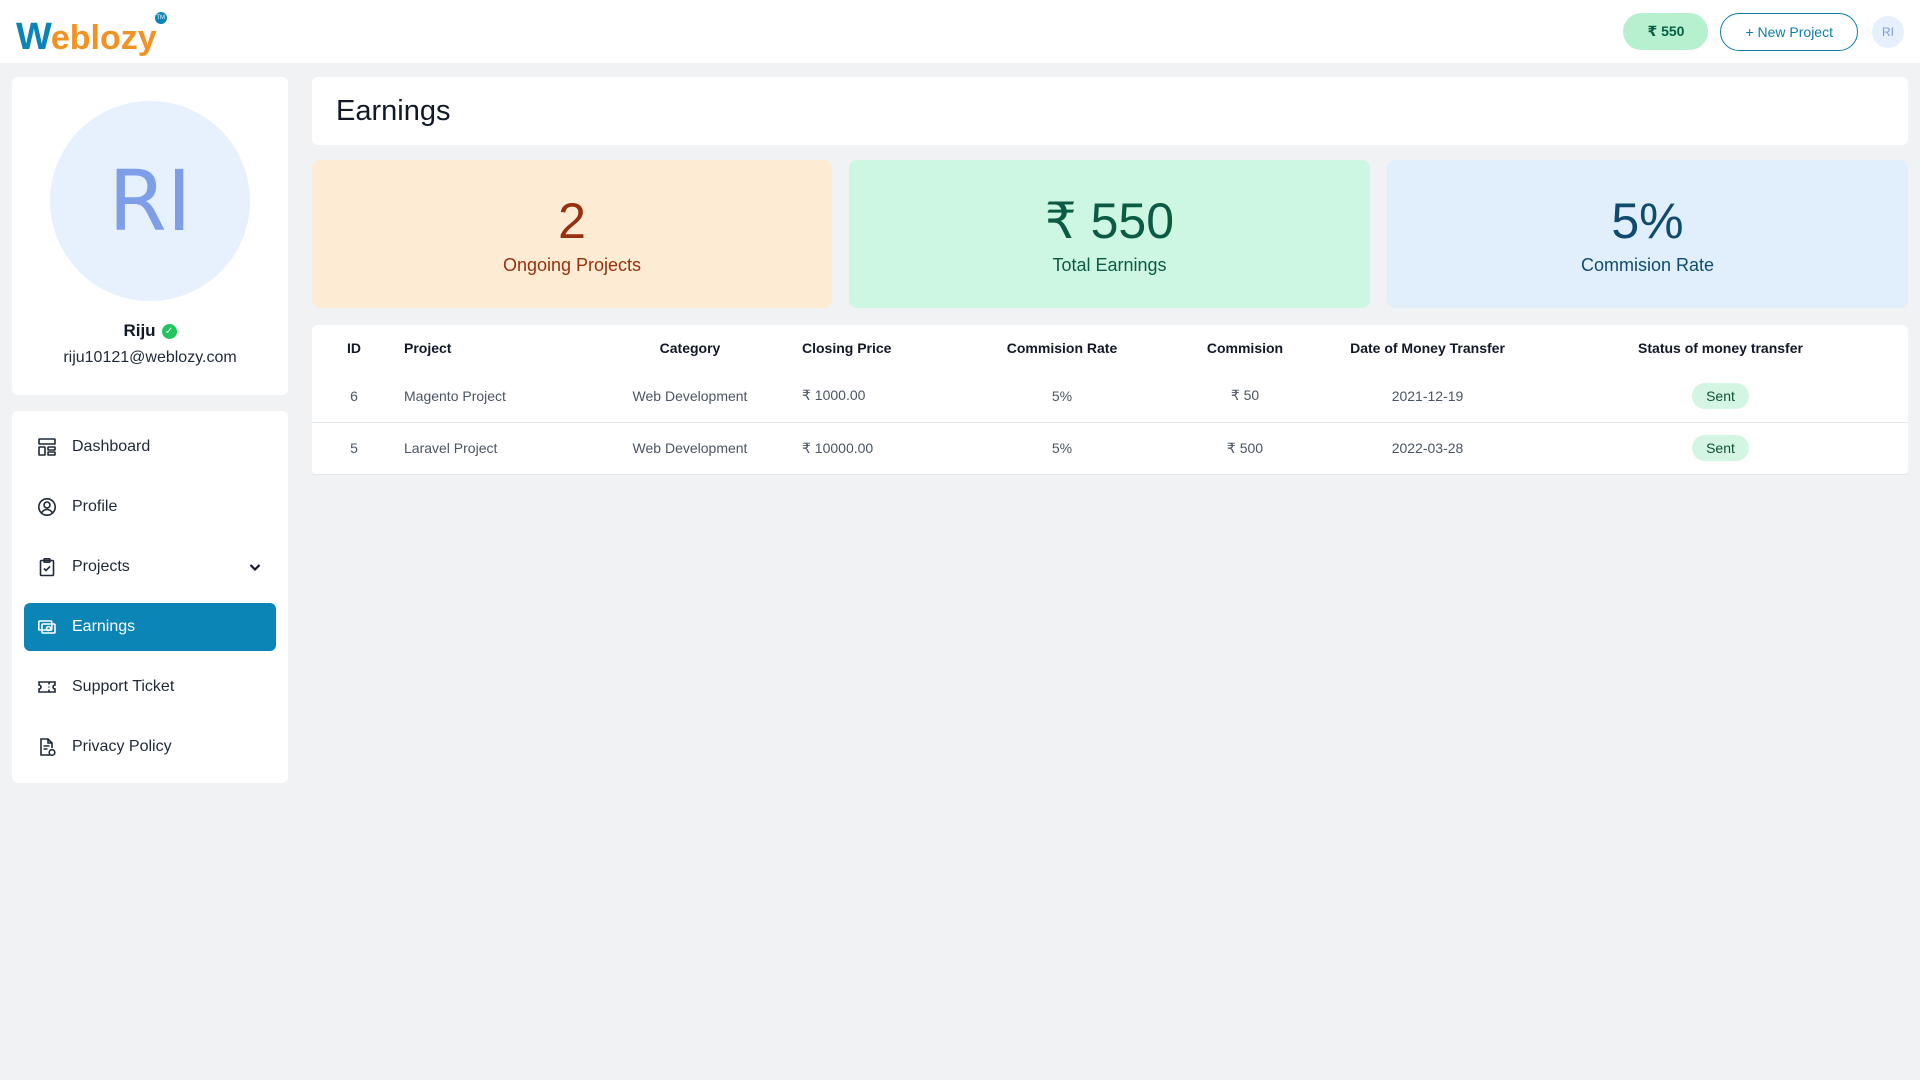 The image size is (1920, 1080). I want to click on new-project-button: + New Project, so click(1789, 31).